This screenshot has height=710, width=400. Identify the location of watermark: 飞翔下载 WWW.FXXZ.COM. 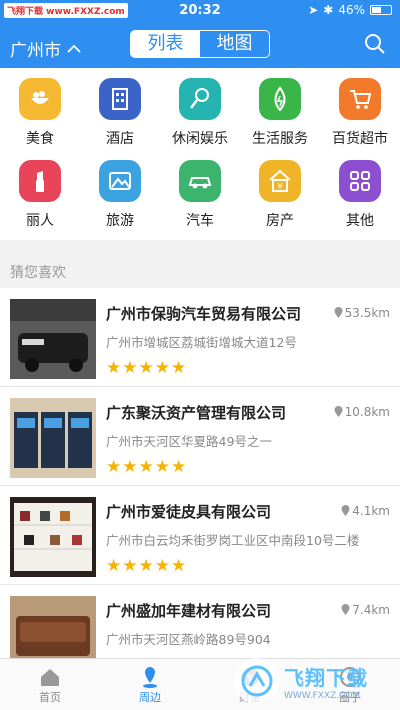
(314, 681).